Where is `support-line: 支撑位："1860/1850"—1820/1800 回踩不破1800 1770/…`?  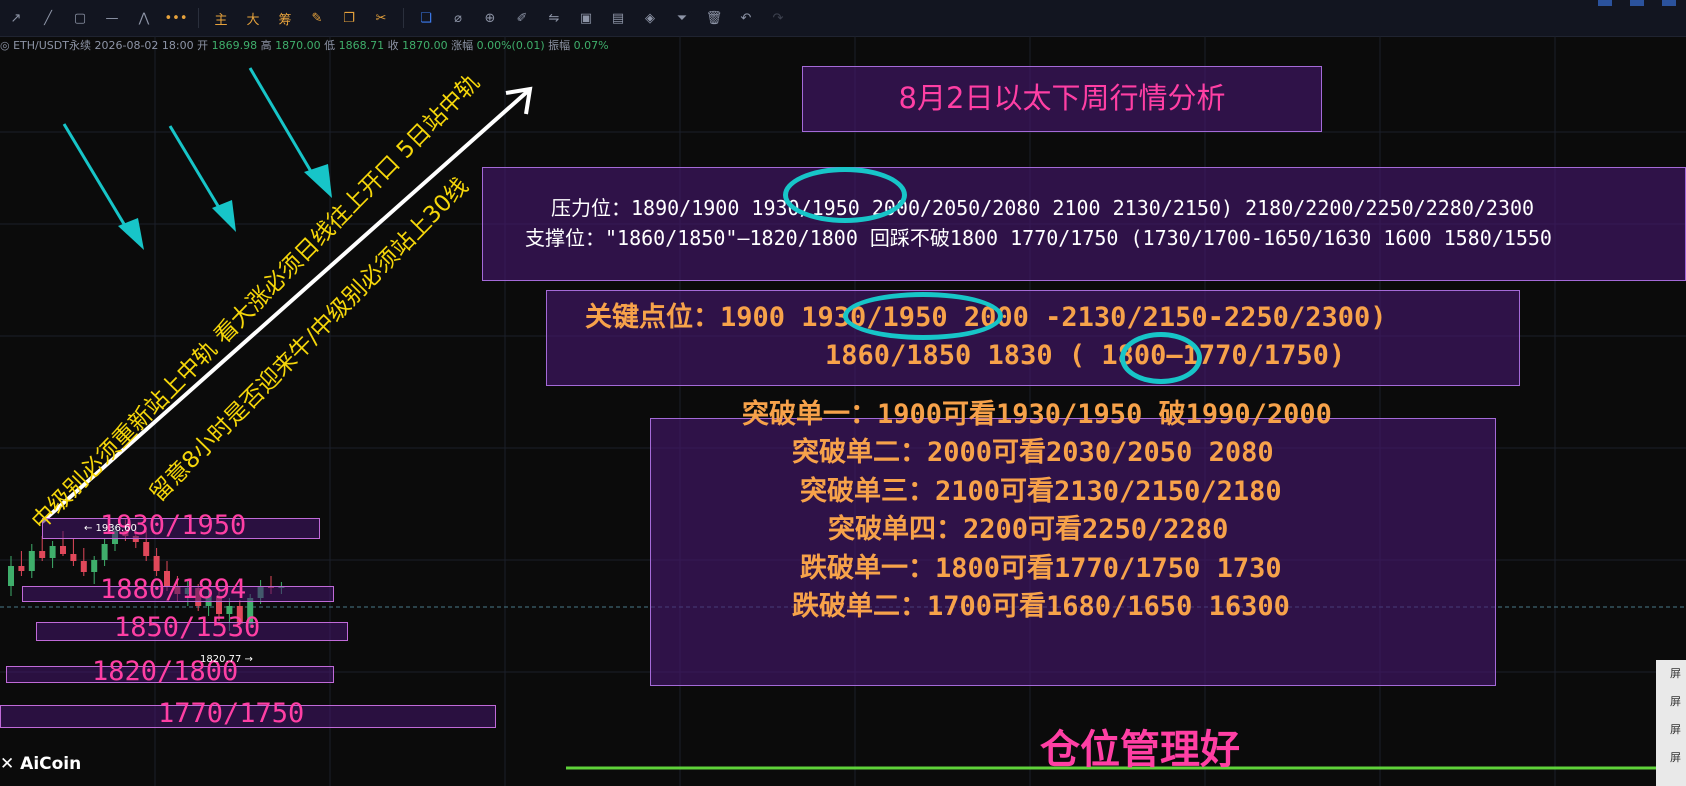
support-line: 支撑位："1860/1850"—1820/1800 回踩不破1800 1770/… is located at coordinates (1038, 238).